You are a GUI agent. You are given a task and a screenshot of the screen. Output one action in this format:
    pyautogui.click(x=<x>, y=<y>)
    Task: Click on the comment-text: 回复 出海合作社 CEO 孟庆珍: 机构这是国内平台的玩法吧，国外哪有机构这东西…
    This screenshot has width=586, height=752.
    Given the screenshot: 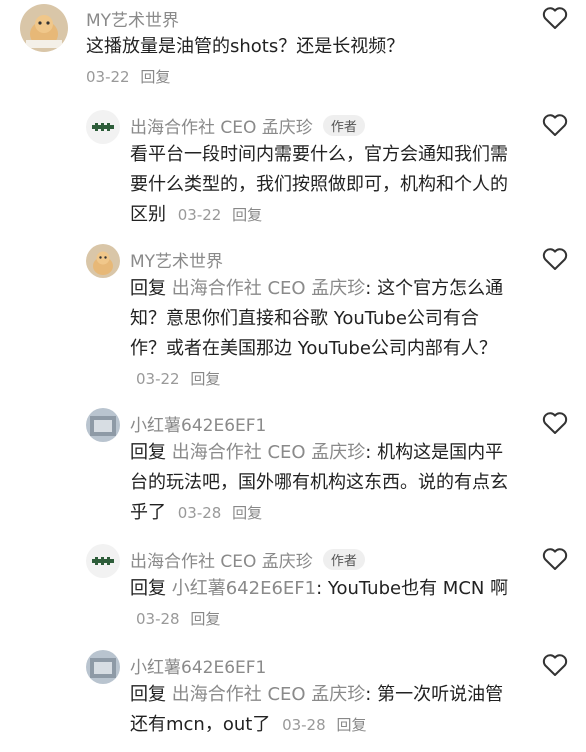 What is the action you would take?
    pyautogui.click(x=322, y=483)
    